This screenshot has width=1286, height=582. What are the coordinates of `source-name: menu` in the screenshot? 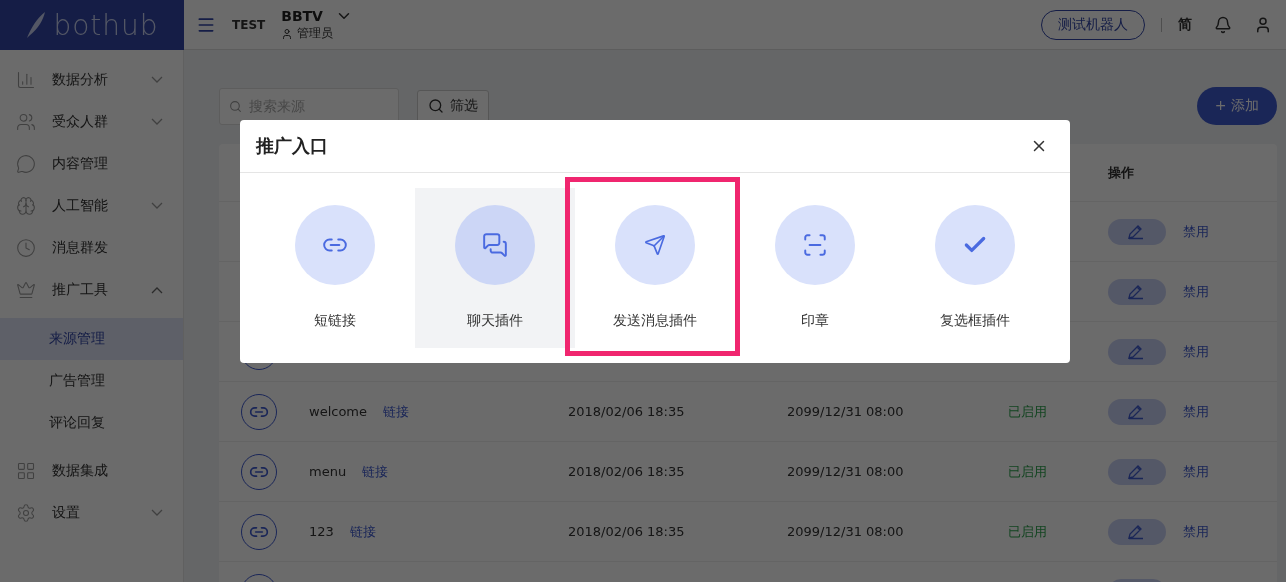 It's located at (328, 471).